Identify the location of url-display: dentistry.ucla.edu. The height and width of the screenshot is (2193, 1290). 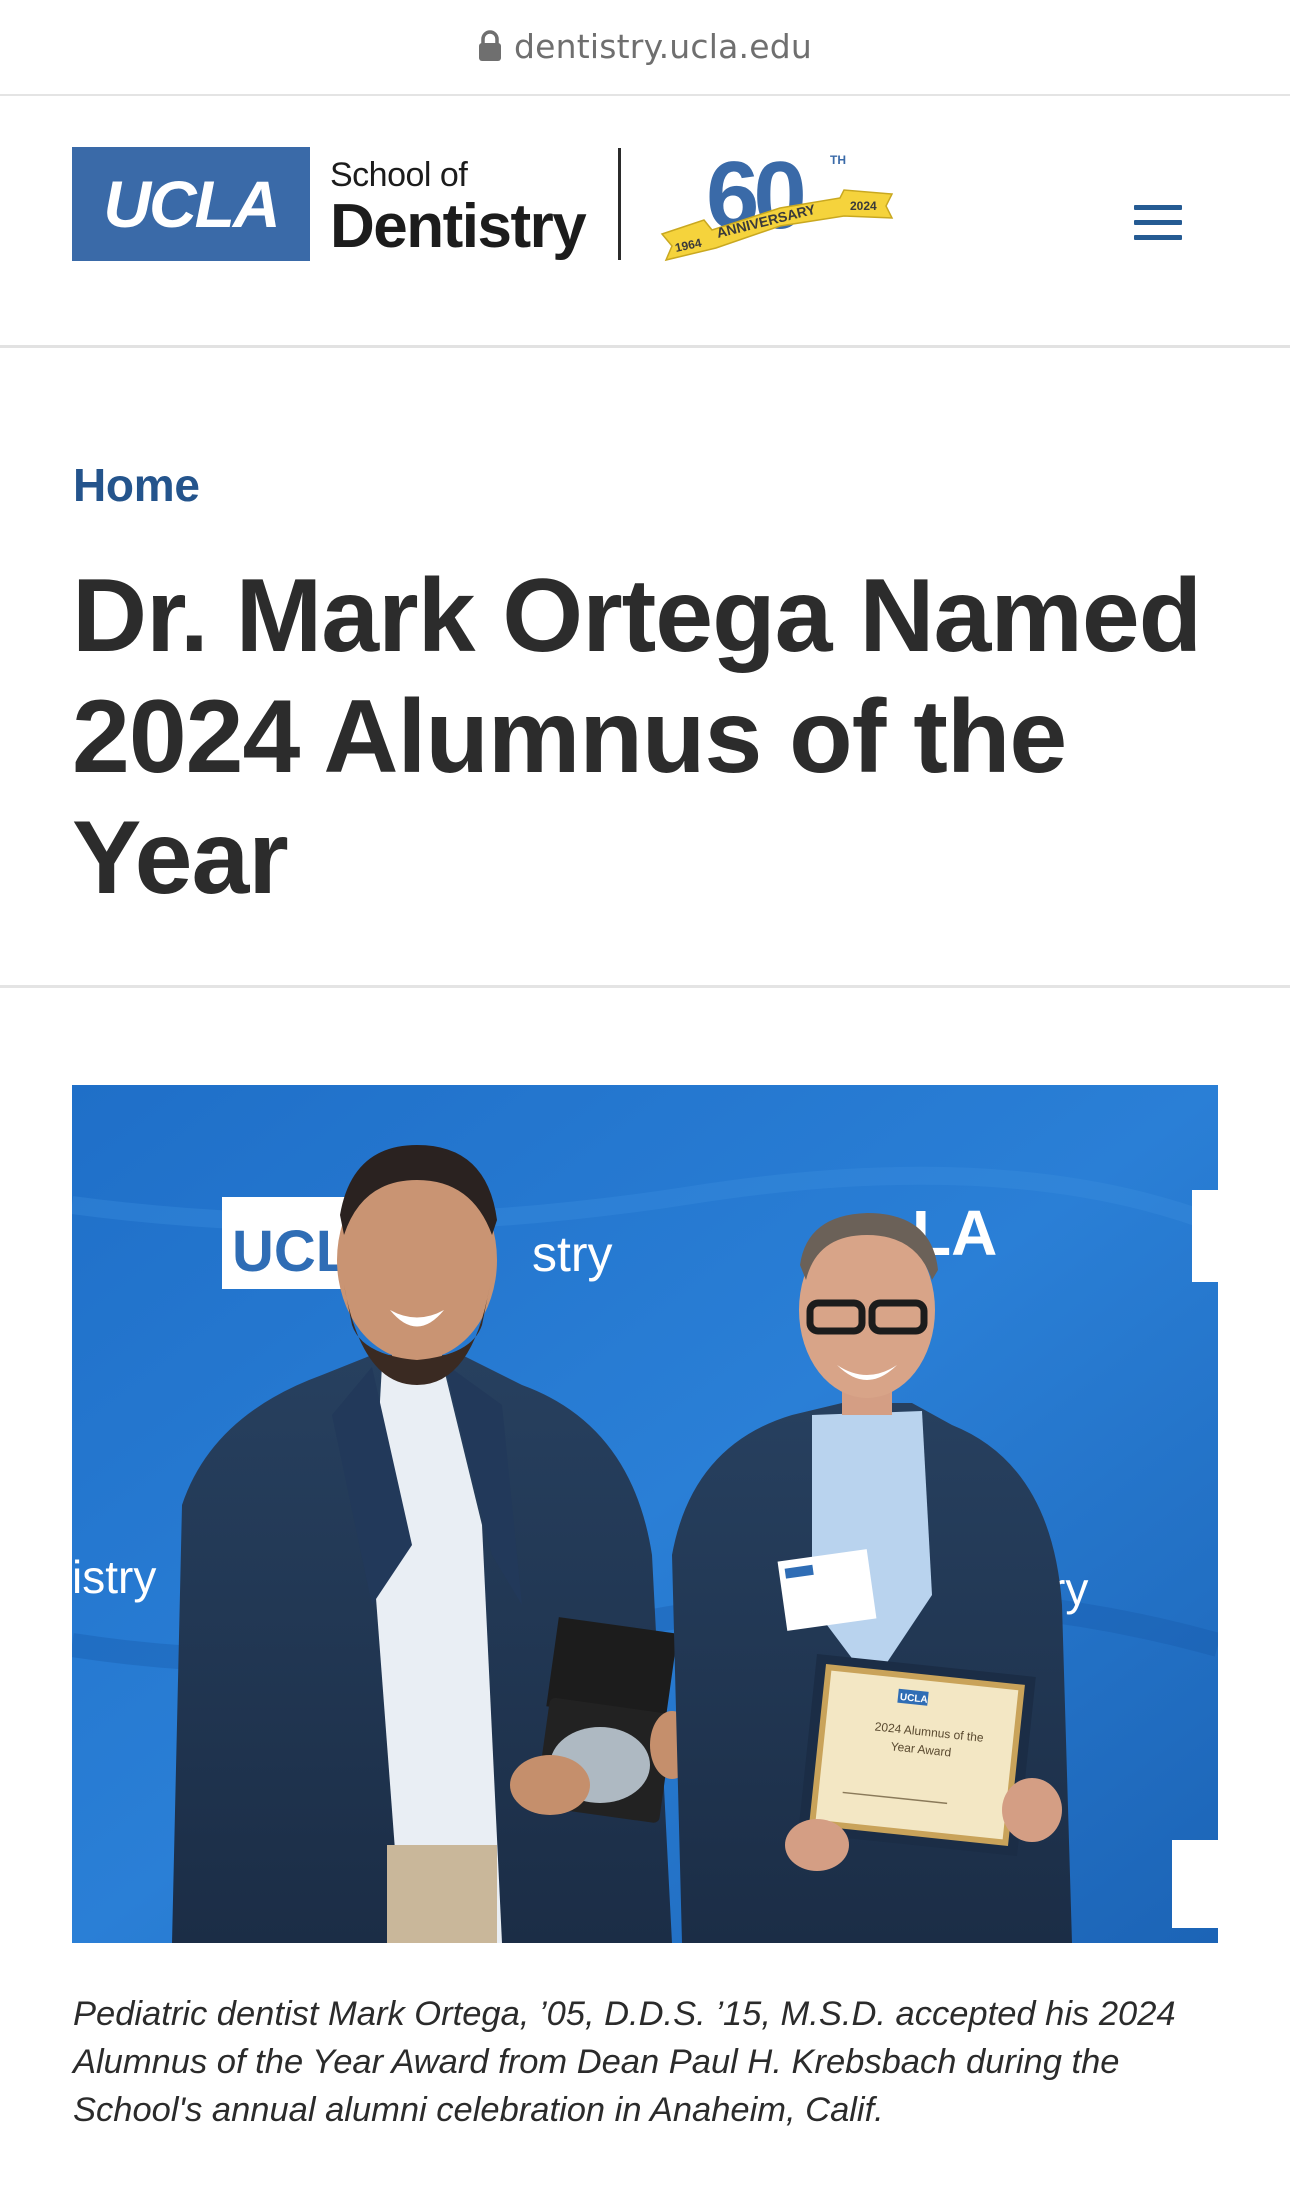
(645, 46).